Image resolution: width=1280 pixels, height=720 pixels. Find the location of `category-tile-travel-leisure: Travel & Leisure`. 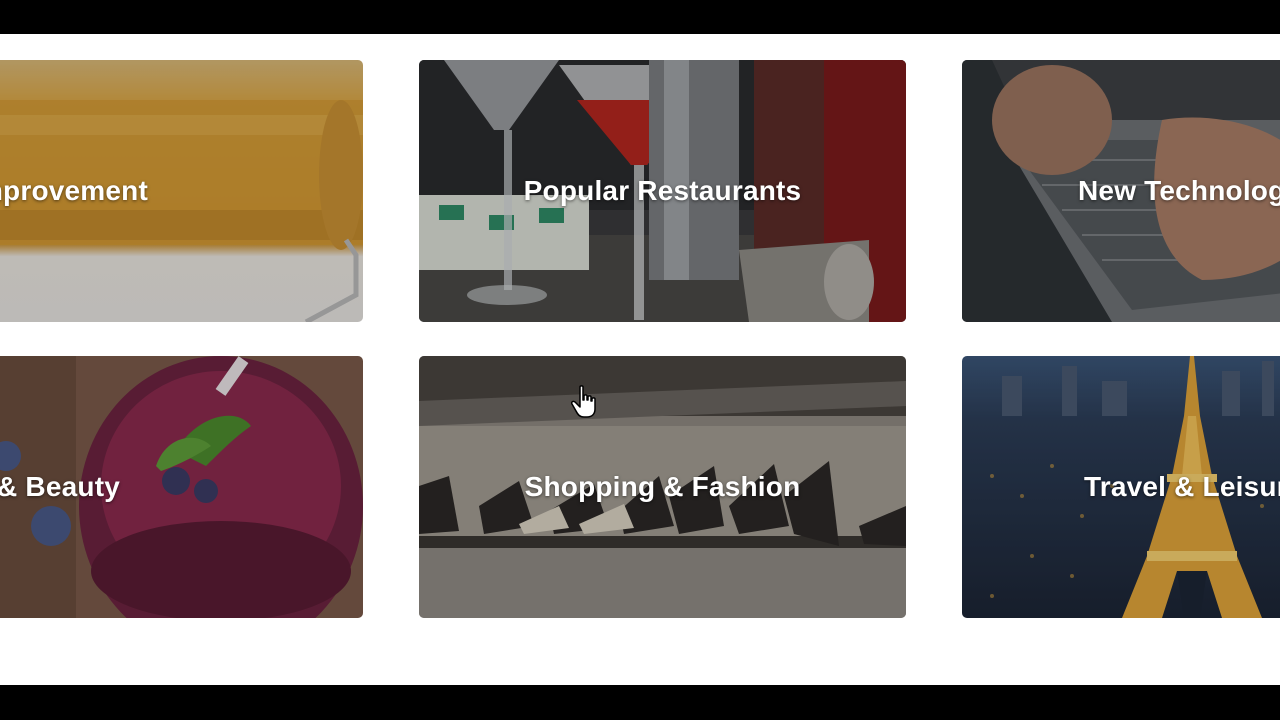

category-tile-travel-leisure: Travel & Leisure is located at coordinates (1121, 487).